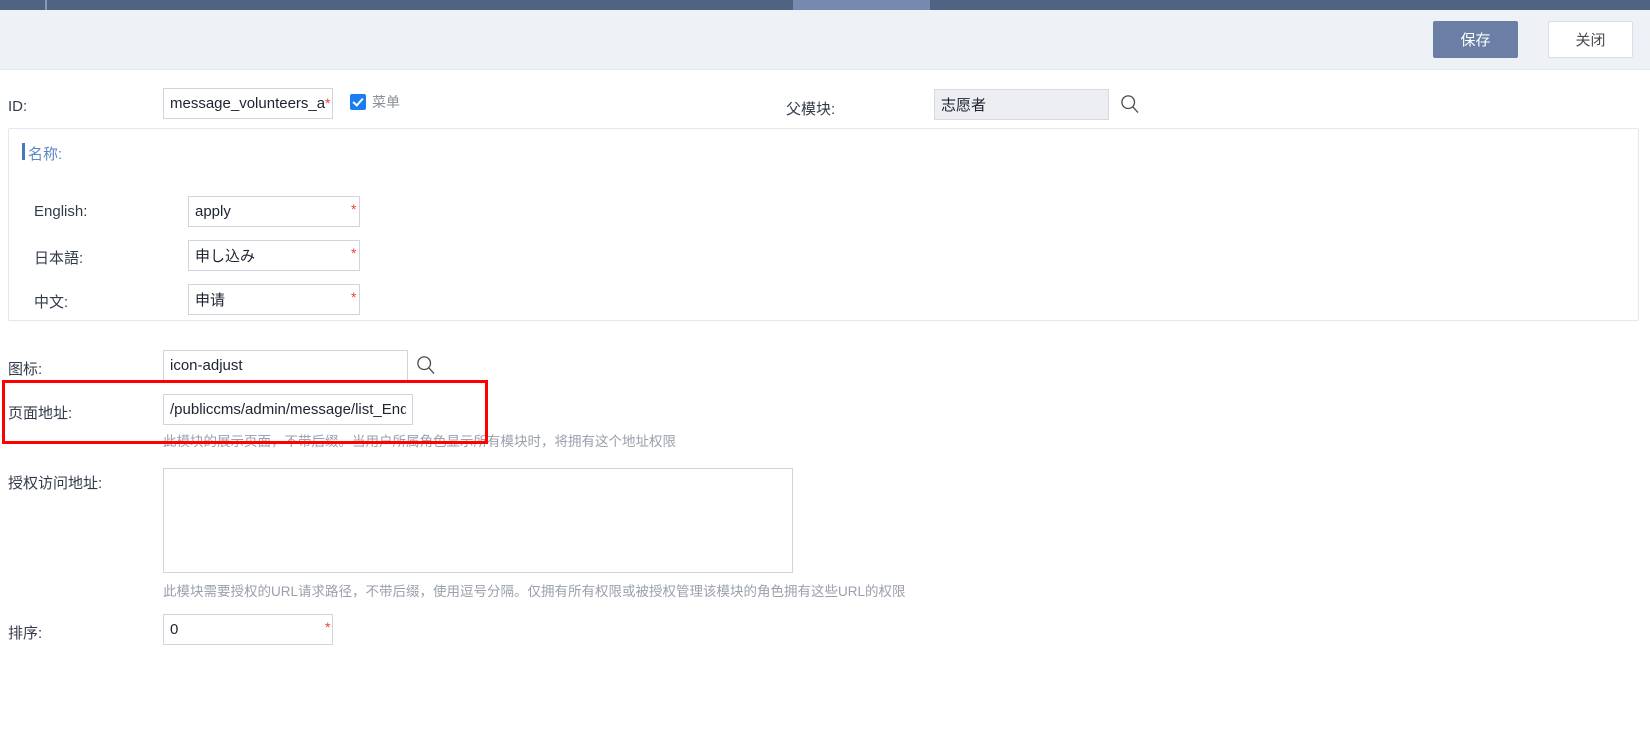 The width and height of the screenshot is (1650, 730). Describe the element at coordinates (25, 633) in the screenshot. I see `sort-label: 排序:` at that location.